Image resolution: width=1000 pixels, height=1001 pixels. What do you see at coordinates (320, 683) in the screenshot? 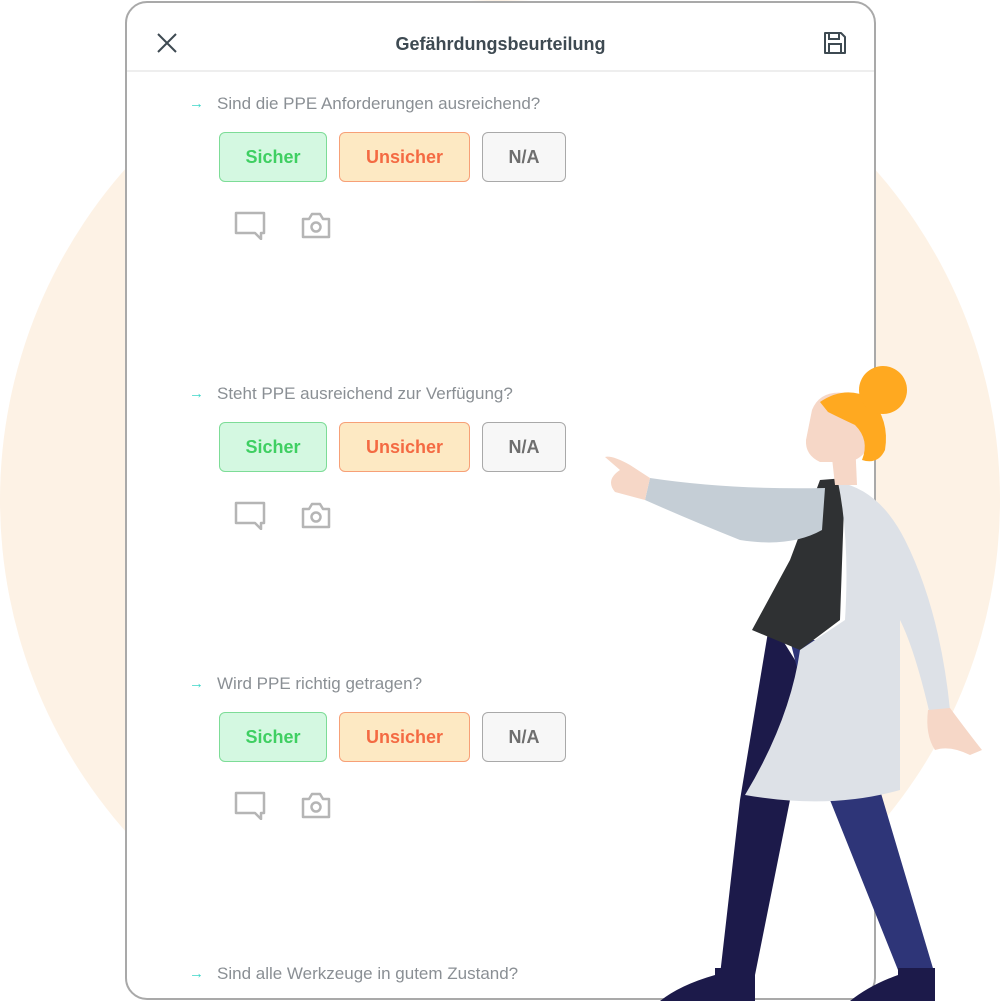
I see `question-text: Wird PPE richtig getragen?` at bounding box center [320, 683].